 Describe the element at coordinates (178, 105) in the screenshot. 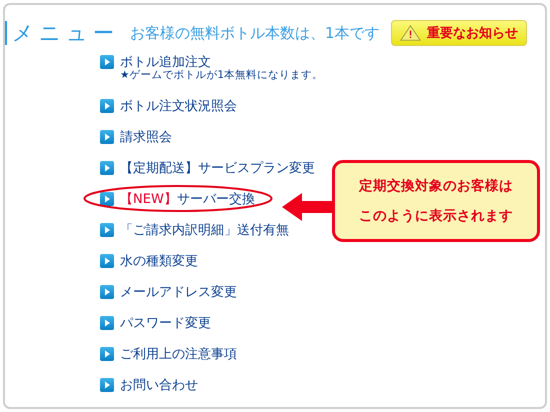

I see `menu-link: ボトル注文状況照会` at that location.